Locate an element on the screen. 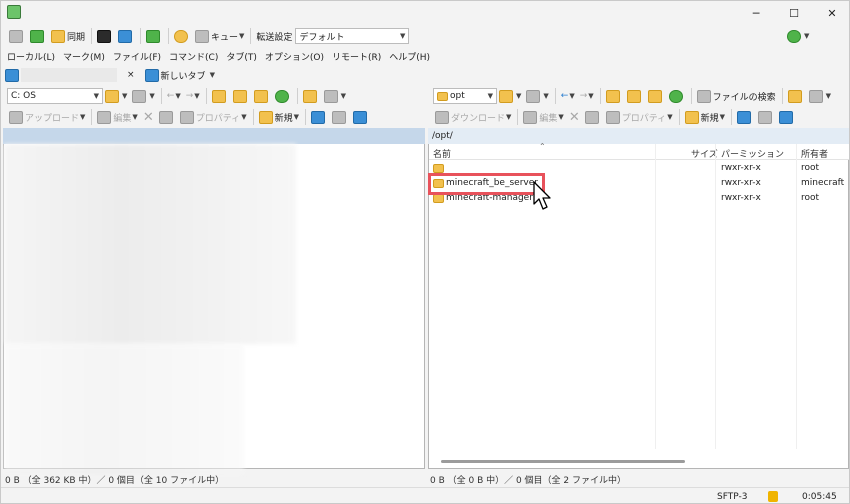 This screenshot has height=504, width=850. scrollbar-thumb is located at coordinates (563, 461).